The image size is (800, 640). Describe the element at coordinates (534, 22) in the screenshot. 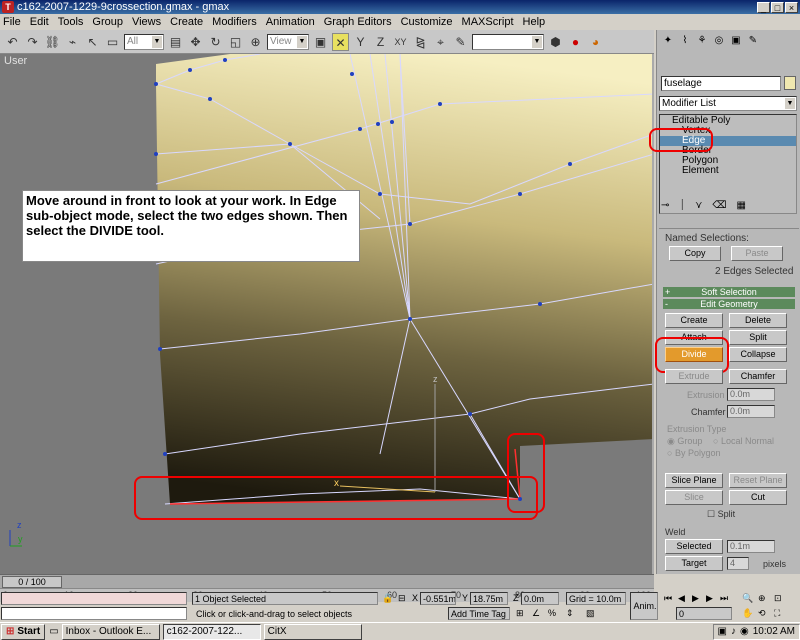

I see `menu-help: Help` at that location.